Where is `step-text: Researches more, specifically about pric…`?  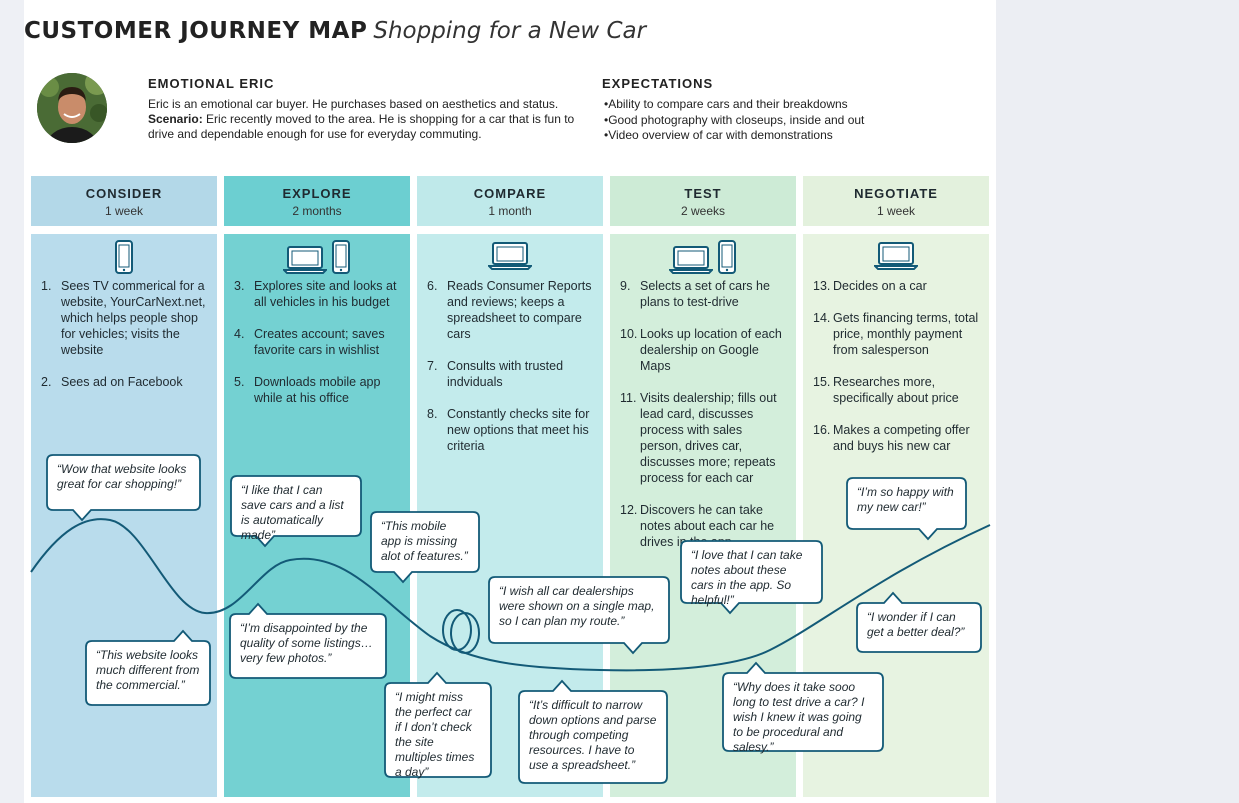 step-text: Researches more, specifically about pric… is located at coordinates (896, 390).